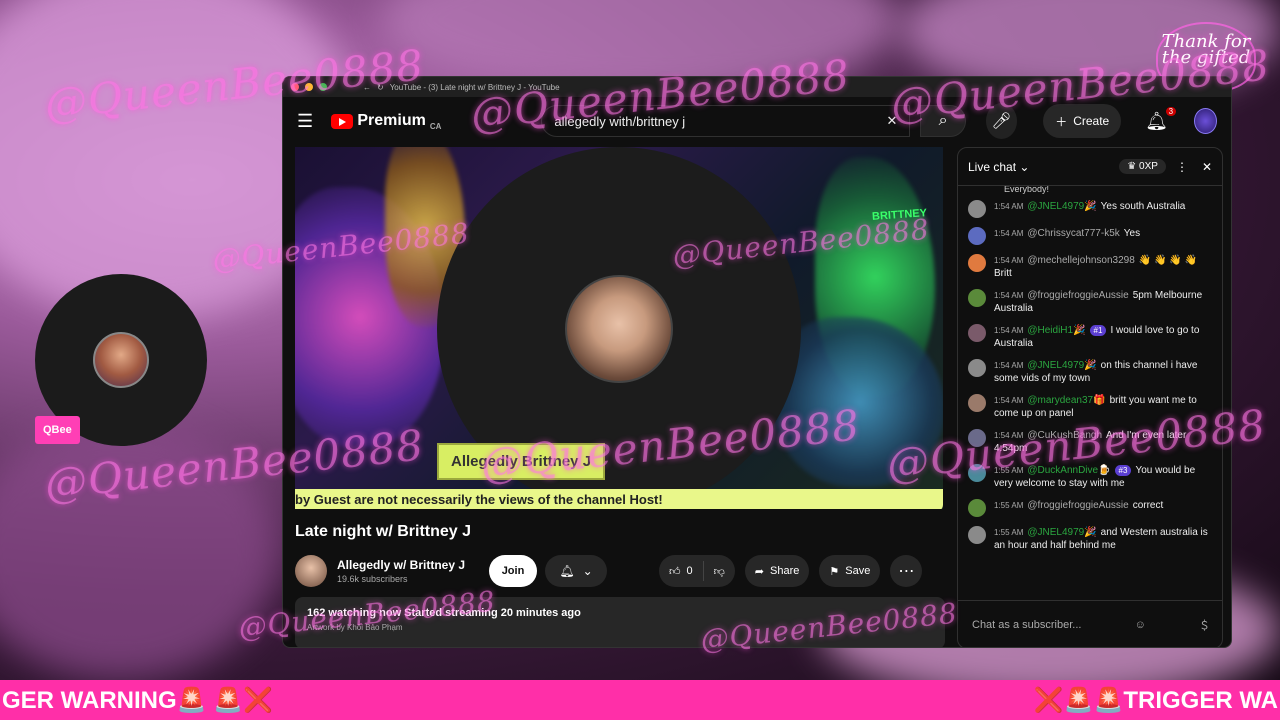 Image resolution: width=1280 pixels, height=720 pixels. Describe the element at coordinates (1064, 435) in the screenshot. I see `chat-author: @CuKushBangh` at that location.